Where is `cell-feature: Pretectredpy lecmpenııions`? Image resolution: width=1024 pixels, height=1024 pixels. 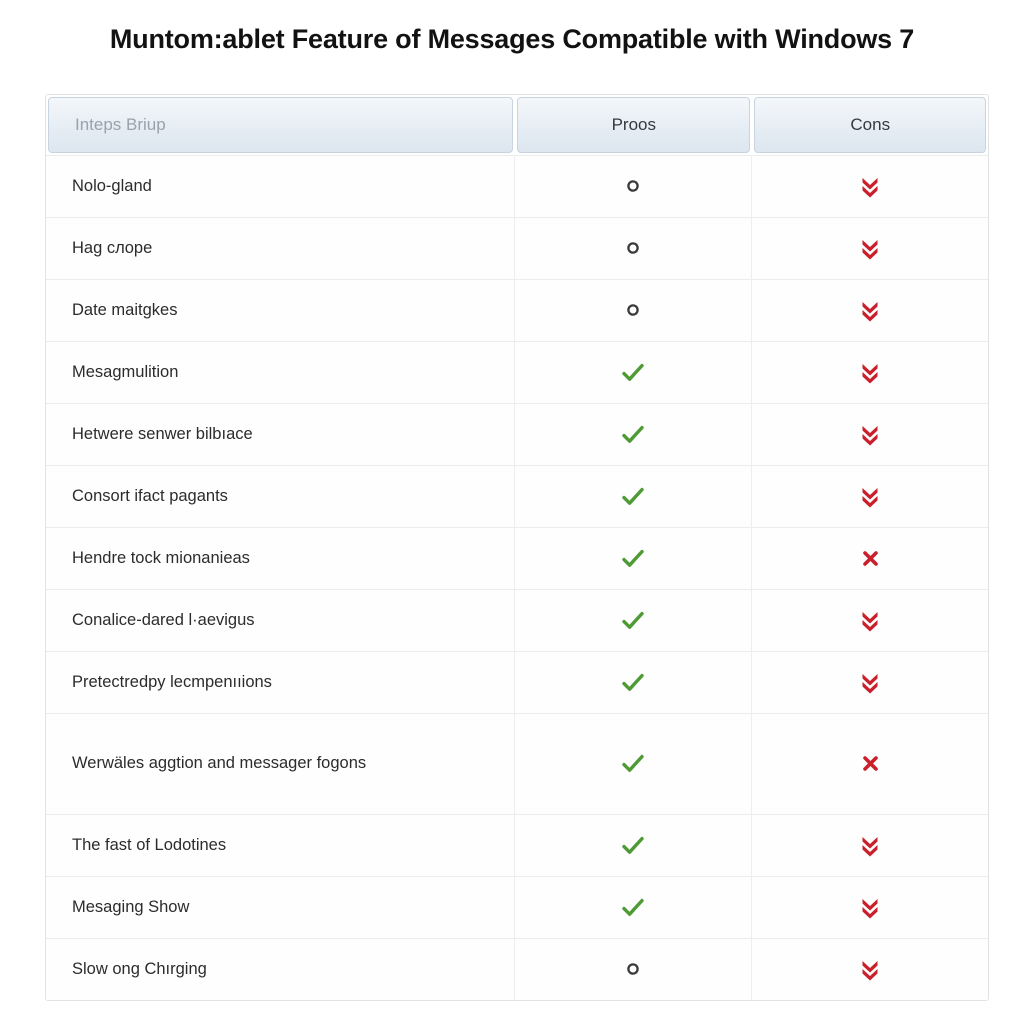
cell-feature: Pretectredpy lecmpenııions is located at coordinates (281, 682).